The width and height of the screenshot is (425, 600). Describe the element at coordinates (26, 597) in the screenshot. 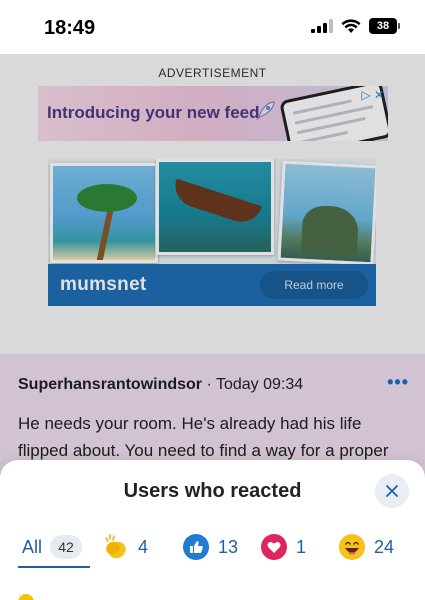

I see `list-item-avatar-peek` at that location.